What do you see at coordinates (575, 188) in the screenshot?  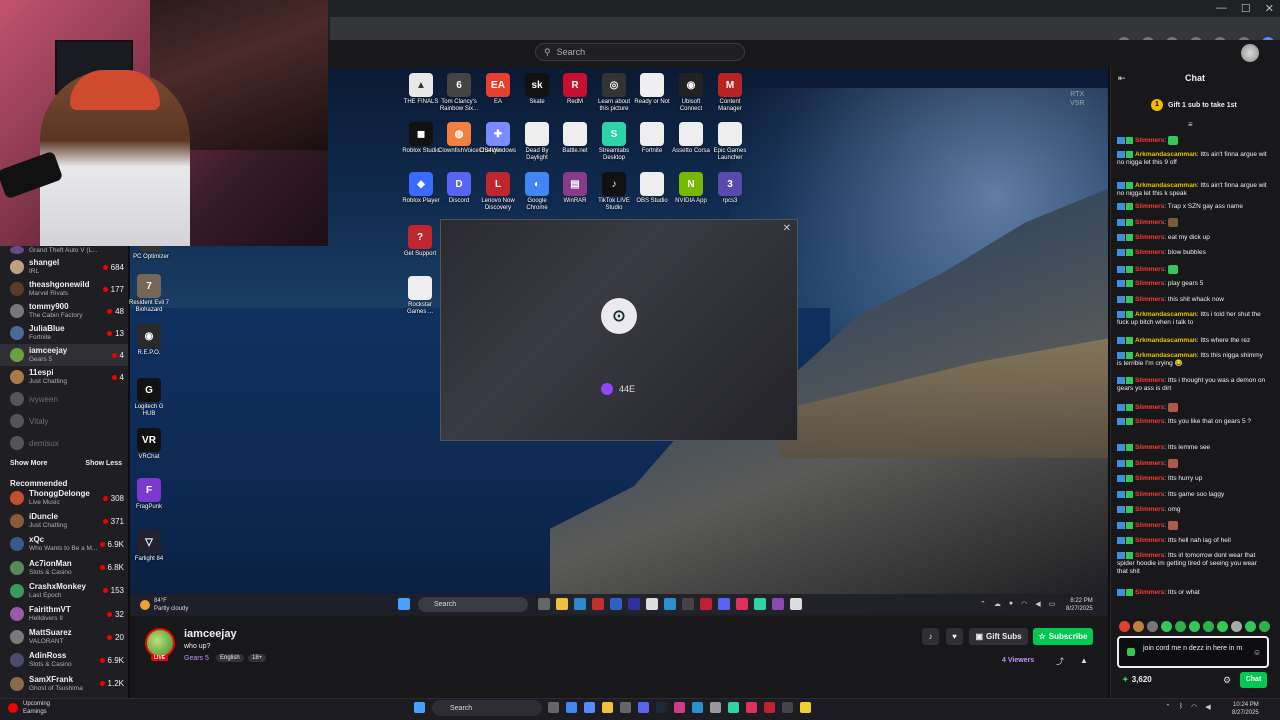 I see `desktop-icon: ▤ WinRAR` at bounding box center [575, 188].